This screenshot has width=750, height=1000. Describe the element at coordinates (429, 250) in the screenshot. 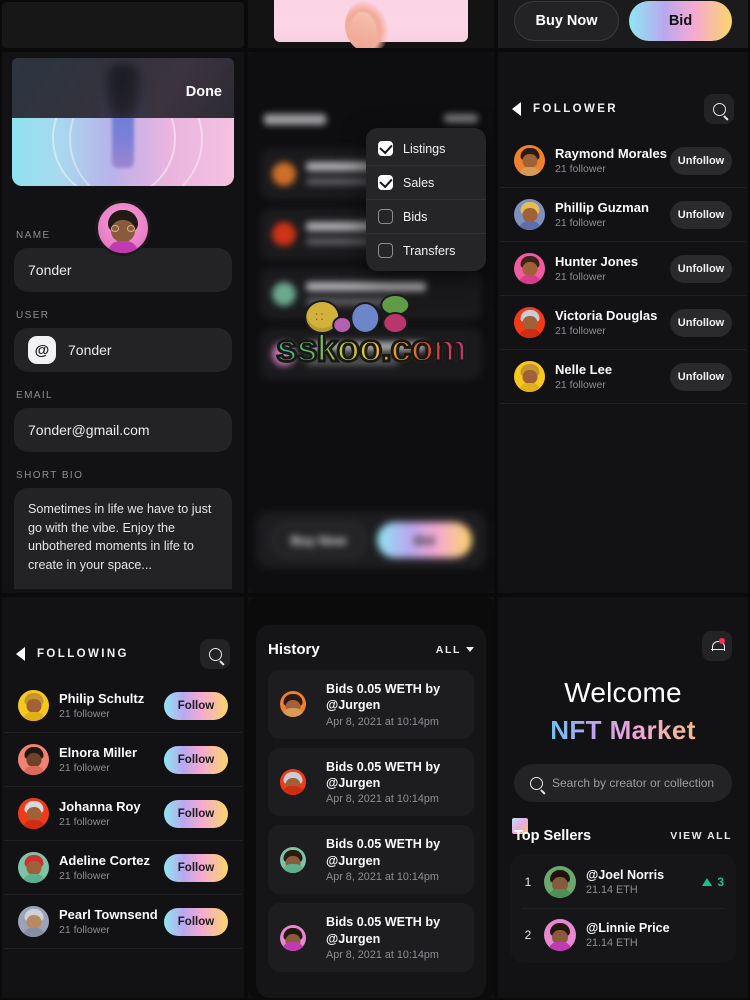

I see `filter-item-label: Transfers` at that location.